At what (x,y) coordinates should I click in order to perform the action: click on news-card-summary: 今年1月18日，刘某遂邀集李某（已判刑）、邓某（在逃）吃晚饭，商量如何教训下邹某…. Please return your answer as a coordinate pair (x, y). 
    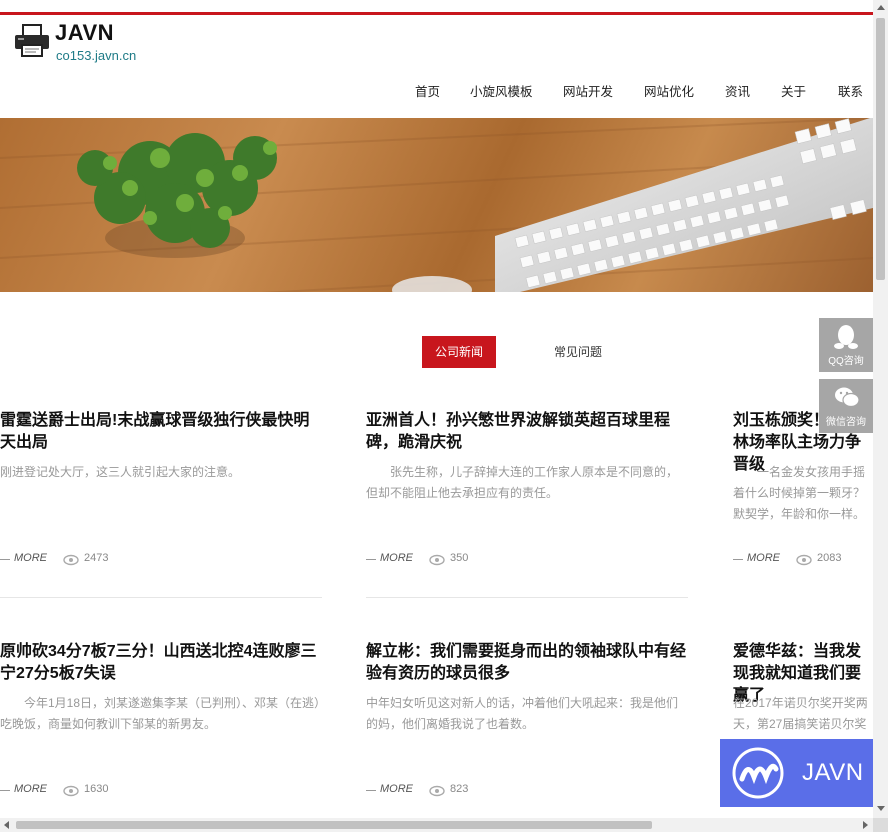
    Looking at the image, I should click on (160, 713).